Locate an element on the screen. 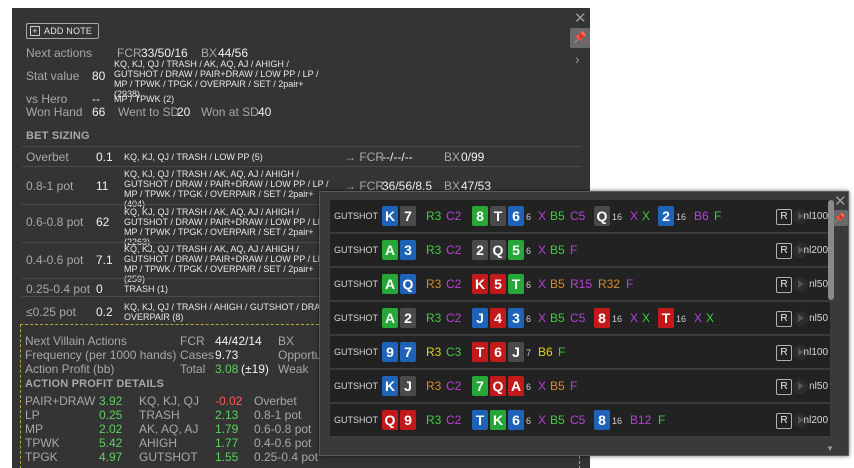 Image resolution: width=854 pixels, height=468 pixels. action-profit-label: Action Profit (bb) is located at coordinates (70, 369).